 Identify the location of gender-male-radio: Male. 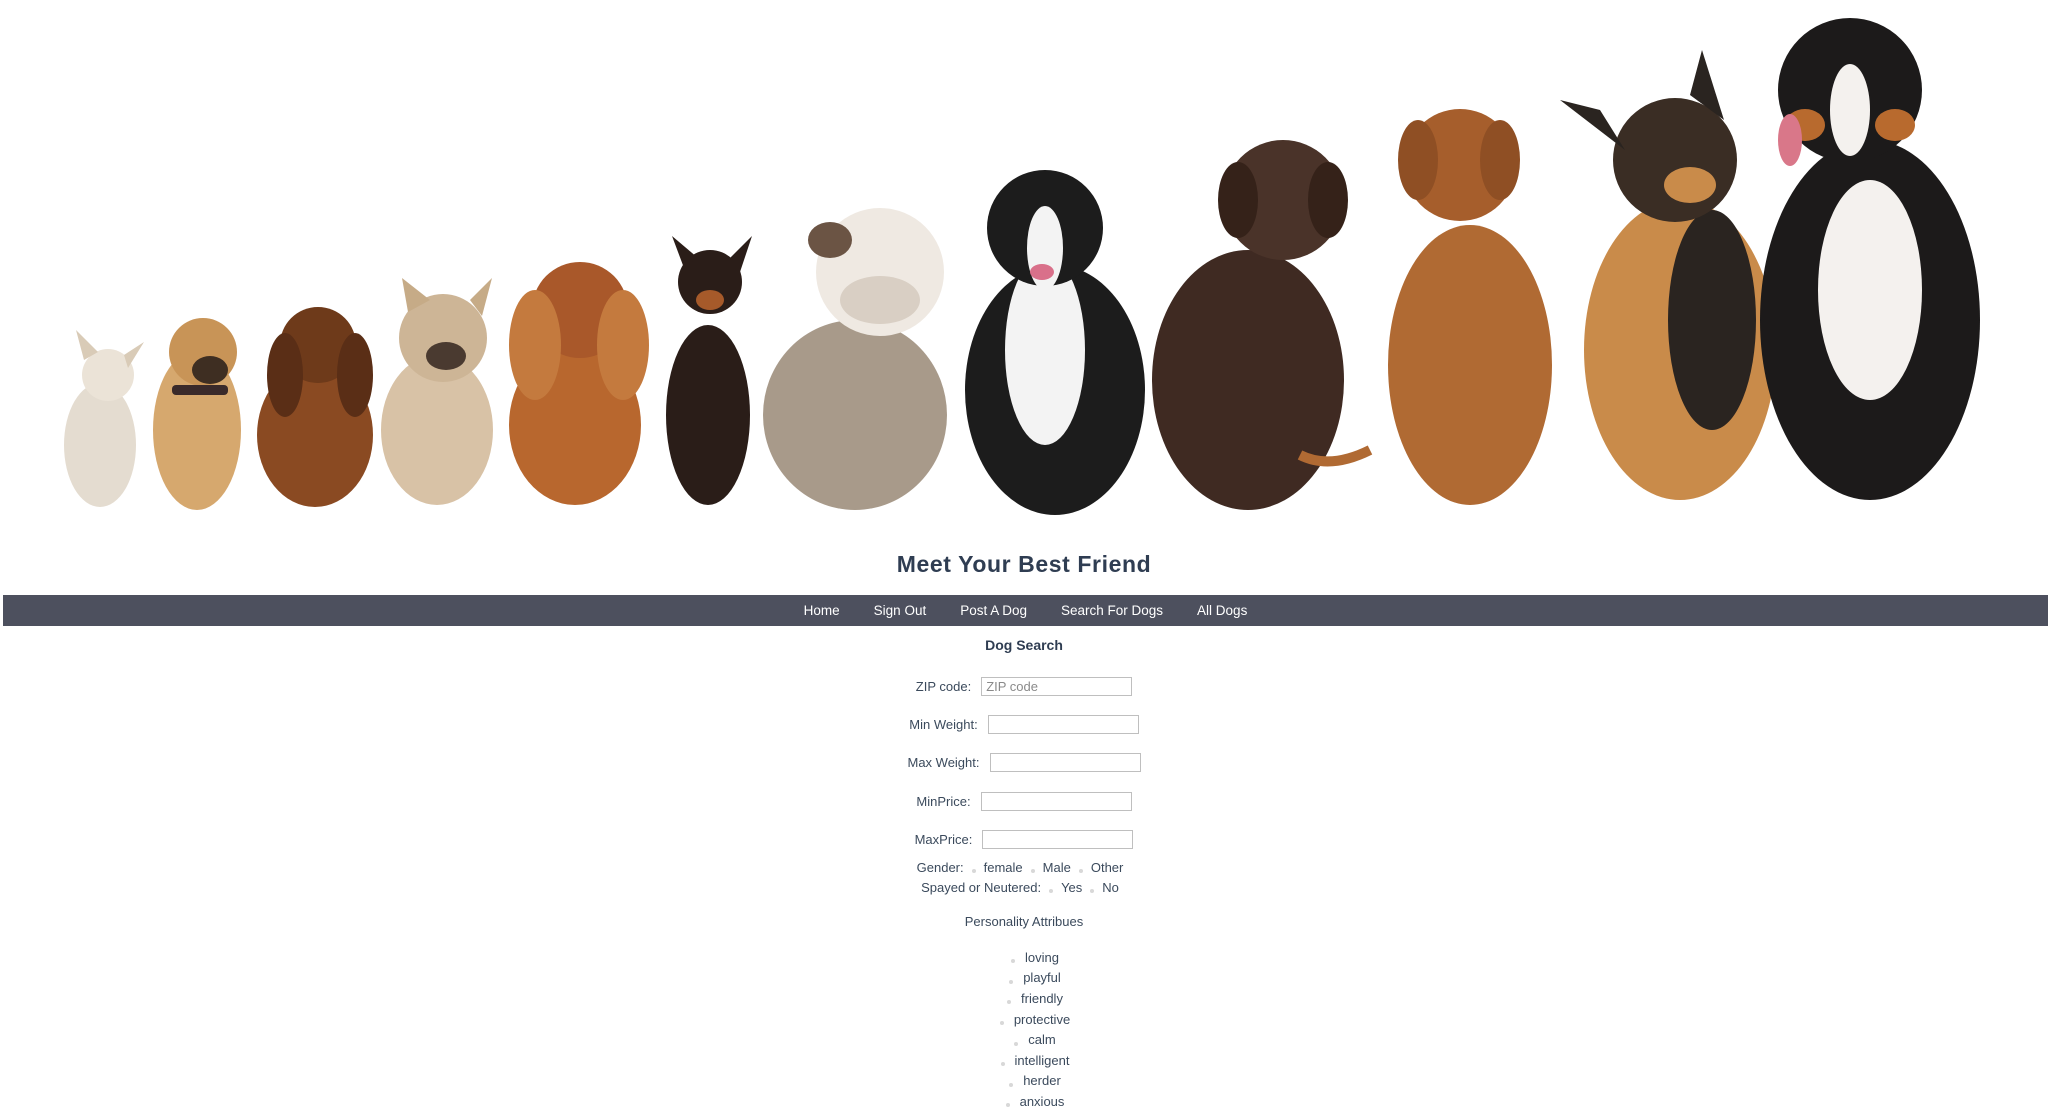
(1050, 867).